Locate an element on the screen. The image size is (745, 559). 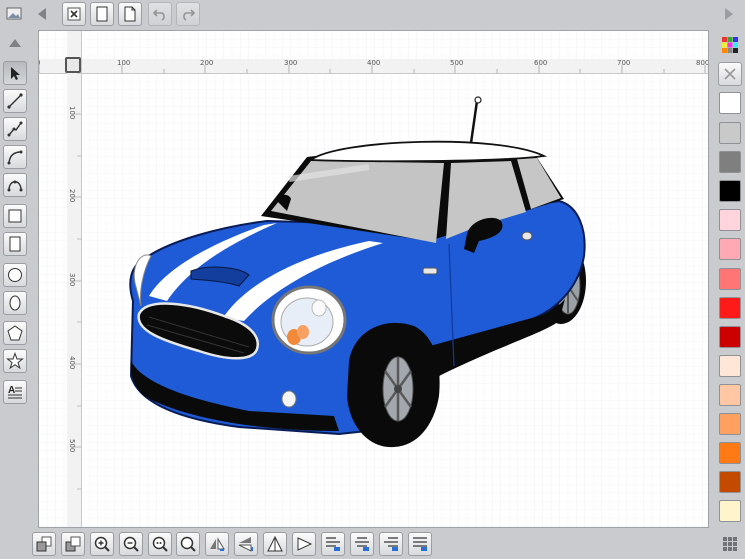
line-icon is located at coordinates (15, 101).